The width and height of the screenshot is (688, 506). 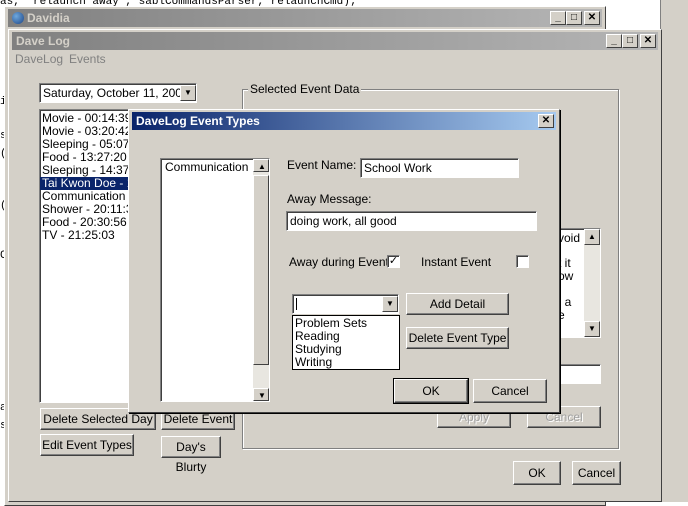 I want to click on event-types-scrollbar: ▲ ▼, so click(x=261, y=280).